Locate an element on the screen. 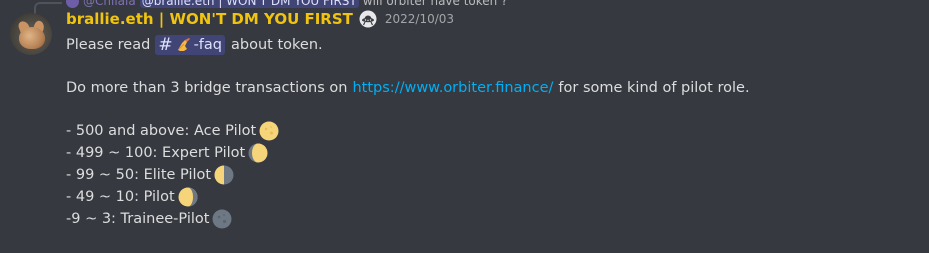 This screenshot has width=929, height=253. new-moon-icon is located at coordinates (222, 219).